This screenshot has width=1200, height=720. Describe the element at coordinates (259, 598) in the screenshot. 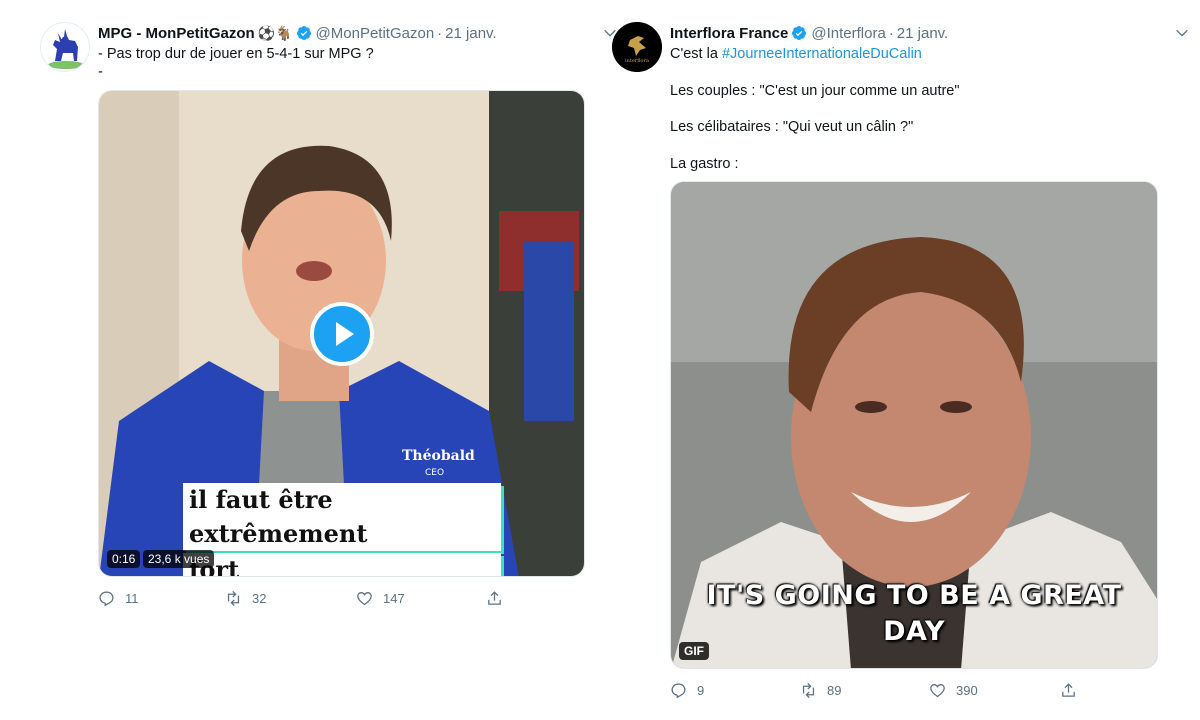

I see `retweet-count: 32` at that location.